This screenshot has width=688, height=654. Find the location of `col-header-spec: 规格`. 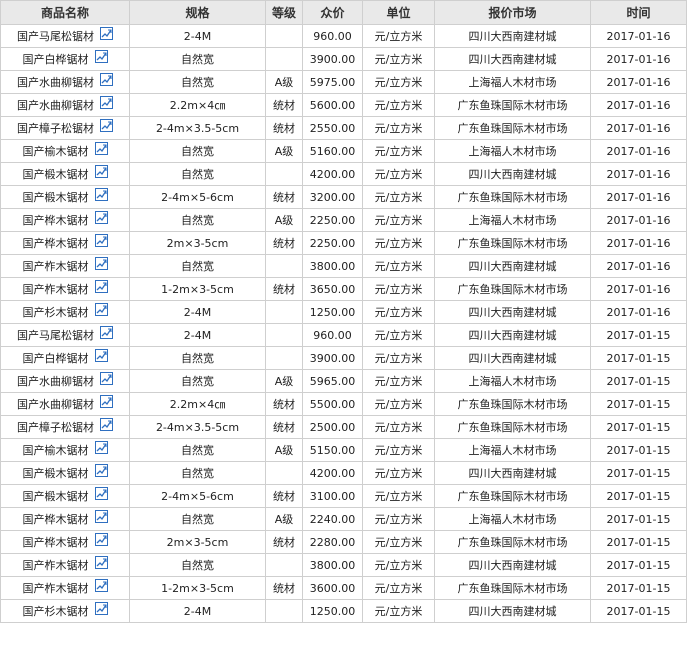

col-header-spec: 规格 is located at coordinates (197, 12).